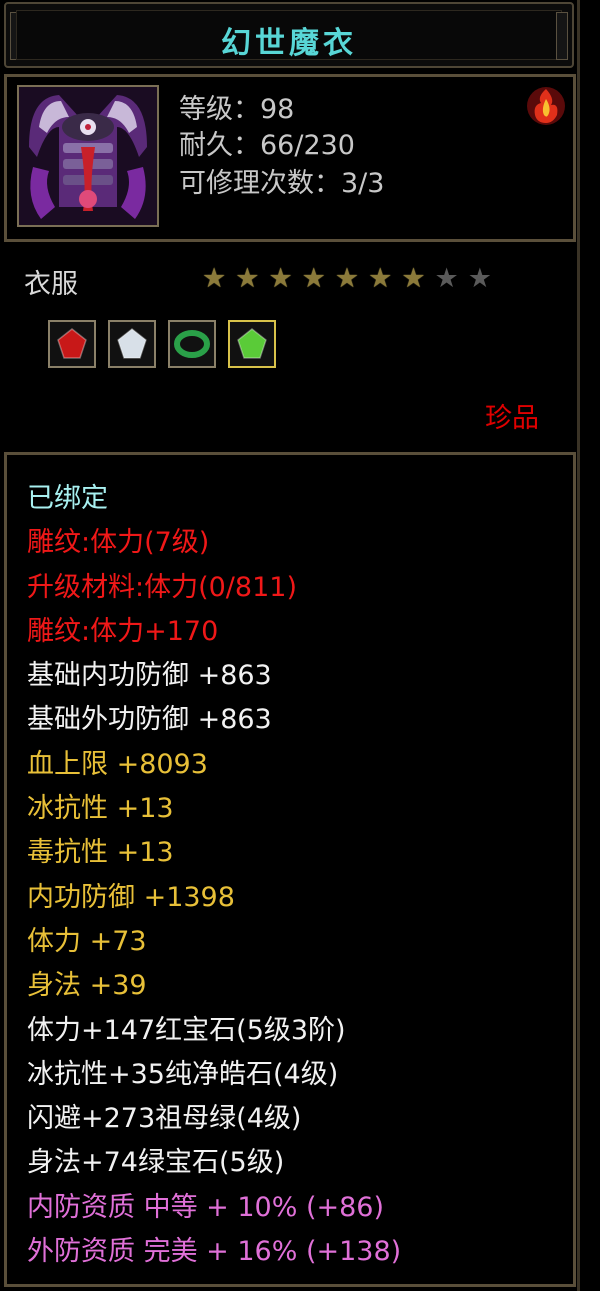 This screenshot has width=600, height=1291. What do you see at coordinates (512, 418) in the screenshot?
I see `item-rarity: 珍品` at bounding box center [512, 418].